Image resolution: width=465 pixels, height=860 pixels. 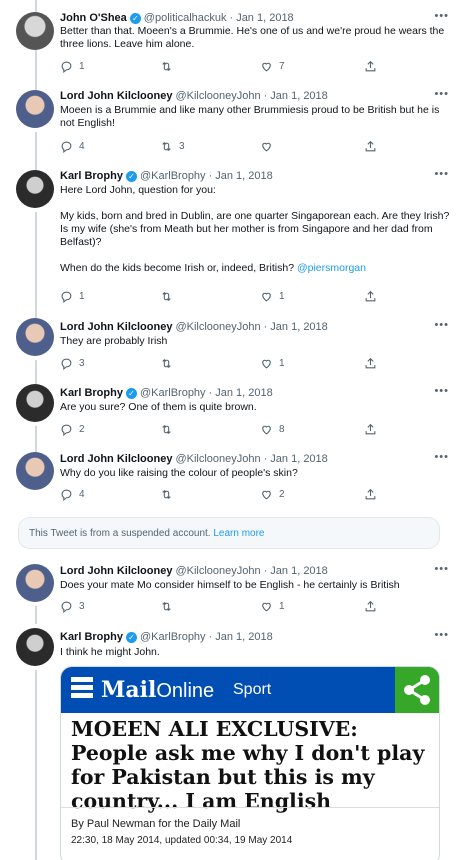 I want to click on reply-count: 1, so click(x=82, y=296).